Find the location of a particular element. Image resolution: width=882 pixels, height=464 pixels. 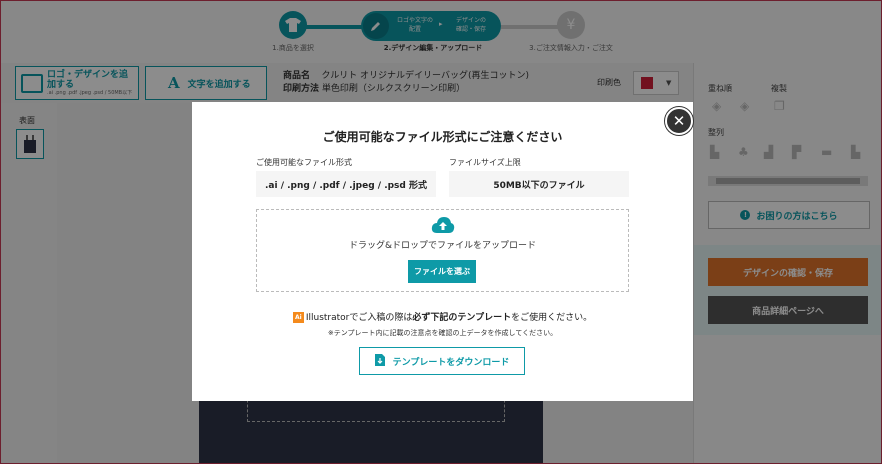

dropzone-text: ドラッグ&ドロップでファイルをアップロード is located at coordinates (442, 246).